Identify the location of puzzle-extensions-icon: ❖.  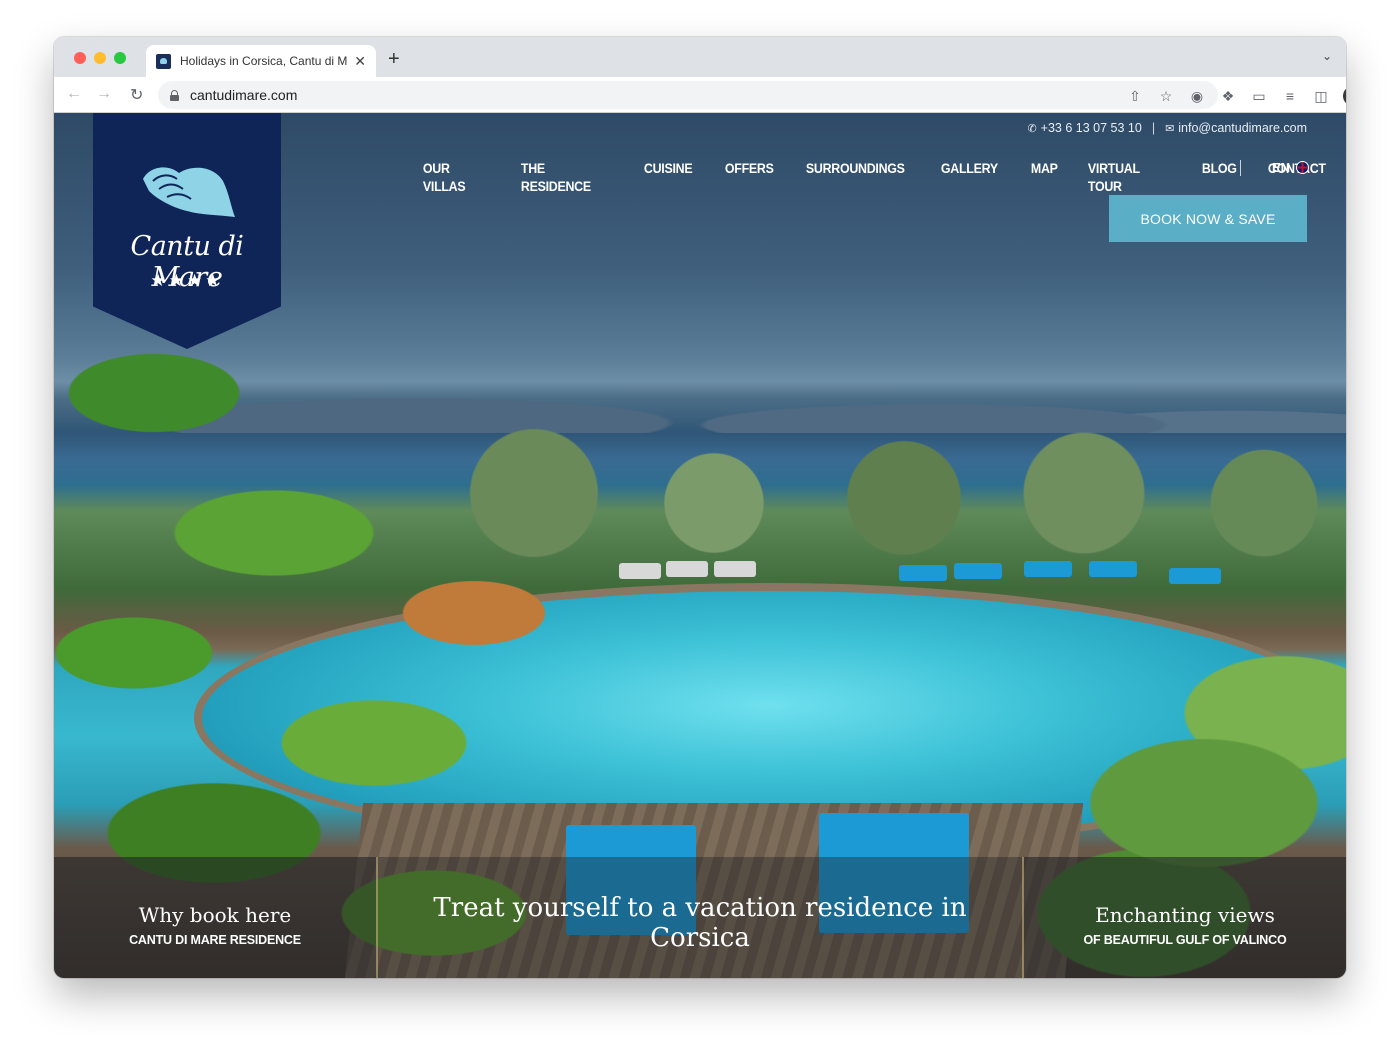
(1228, 96).